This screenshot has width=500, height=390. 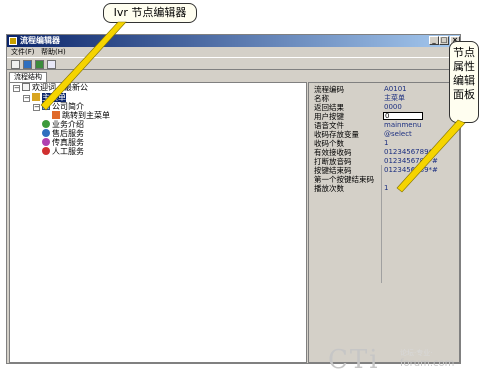 What do you see at coordinates (431, 156) in the screenshot?
I see `arrow-to-props` at bounding box center [431, 156].